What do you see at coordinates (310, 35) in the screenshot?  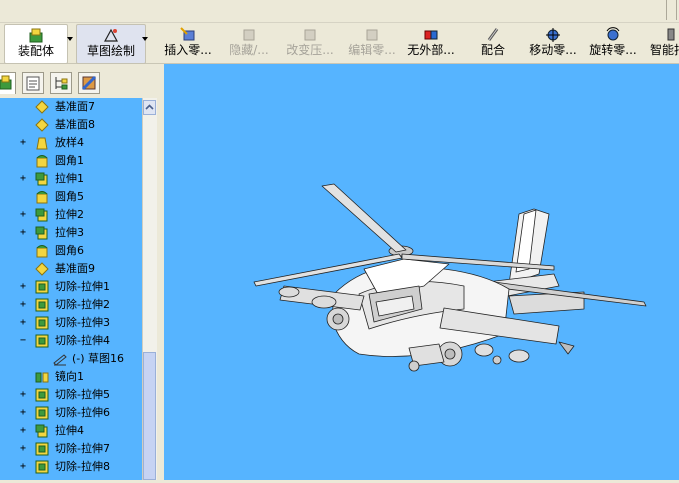 I see `change-suppression-icon` at bounding box center [310, 35].